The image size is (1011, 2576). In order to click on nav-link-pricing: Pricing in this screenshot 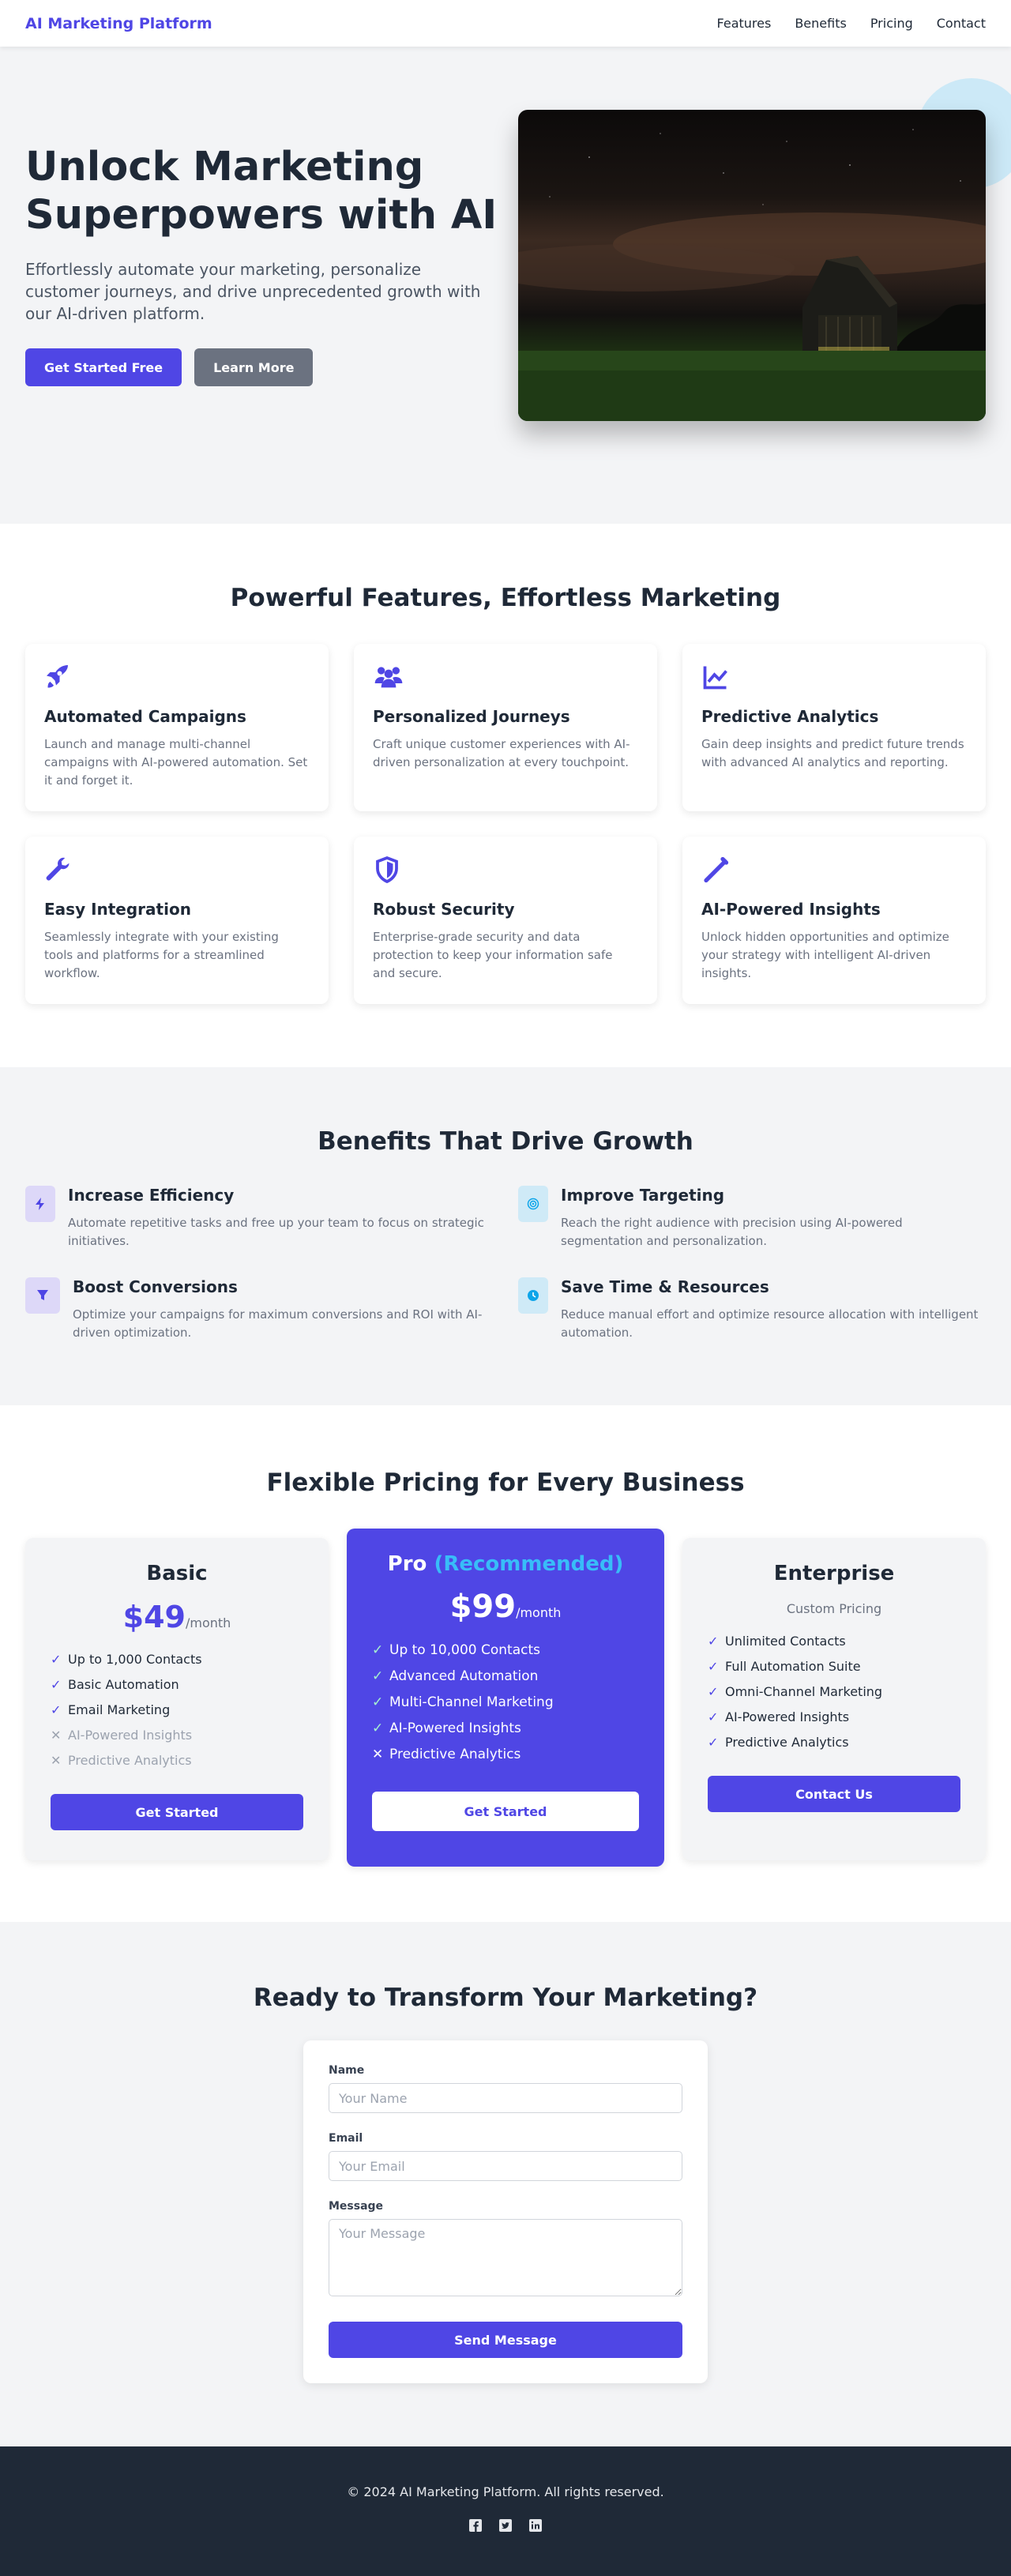, I will do `click(891, 24)`.